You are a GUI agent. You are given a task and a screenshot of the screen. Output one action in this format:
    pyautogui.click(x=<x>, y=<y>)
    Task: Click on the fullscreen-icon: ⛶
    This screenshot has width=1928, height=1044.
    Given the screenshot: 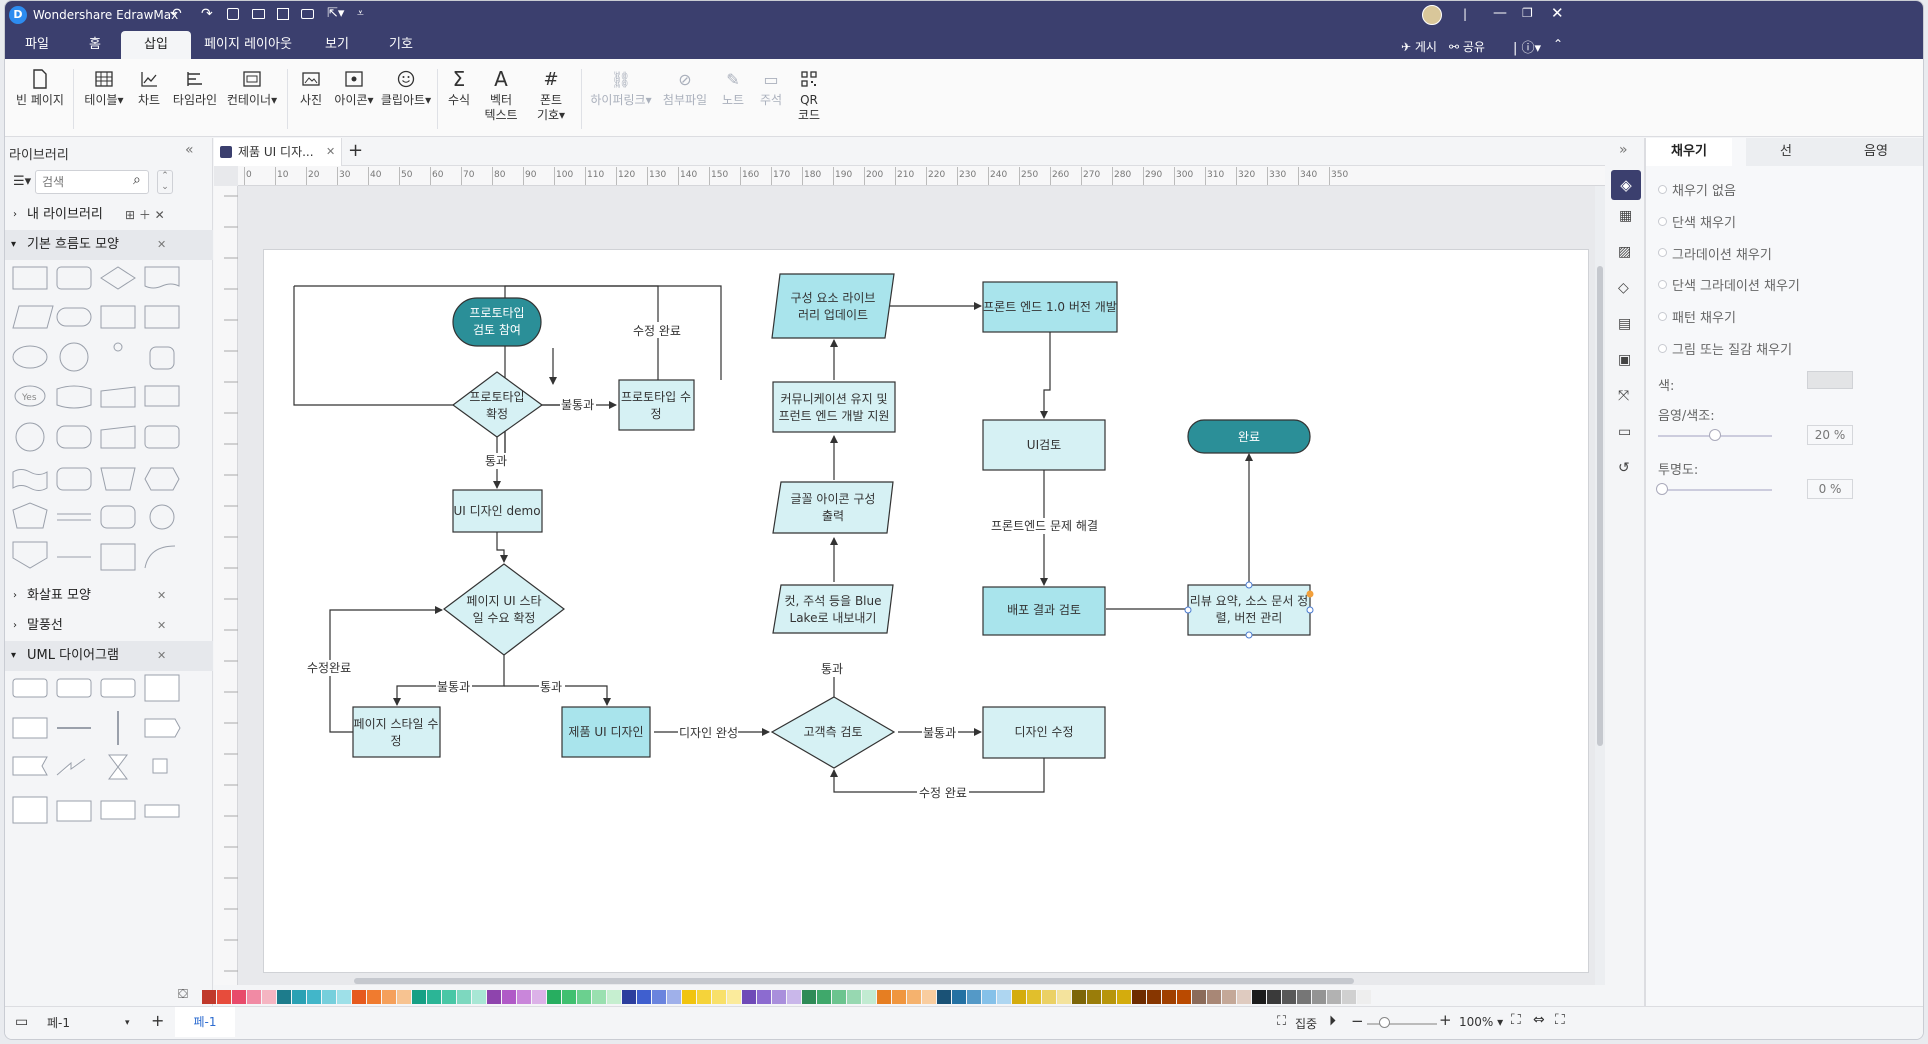 What is the action you would take?
    pyautogui.click(x=1560, y=1020)
    